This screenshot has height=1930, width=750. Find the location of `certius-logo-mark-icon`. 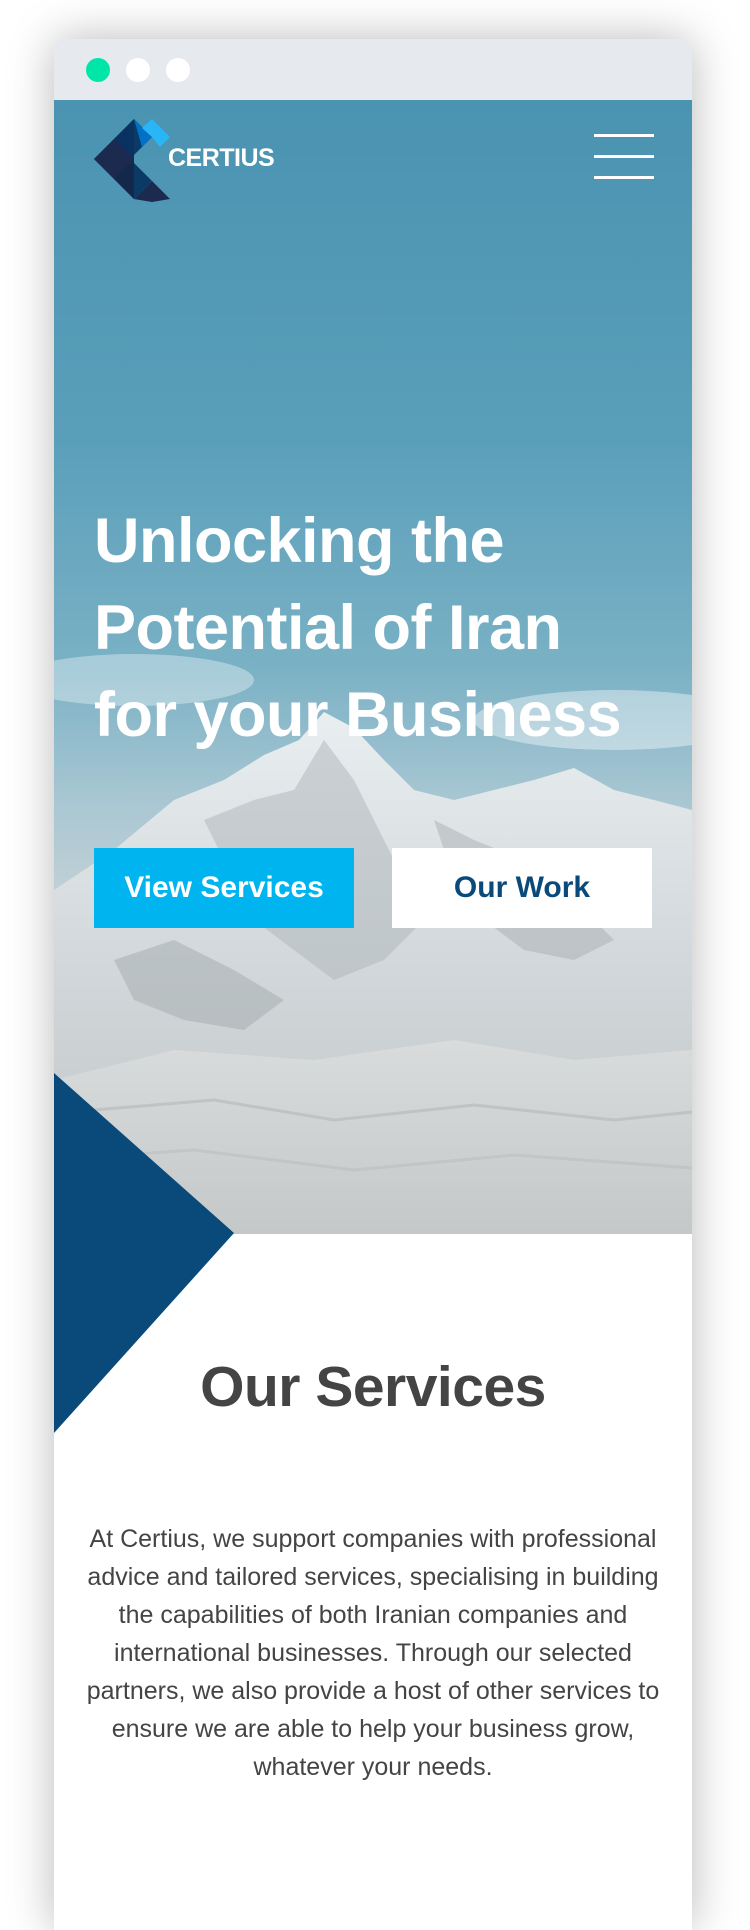

certius-logo-mark-icon is located at coordinates (132, 160).